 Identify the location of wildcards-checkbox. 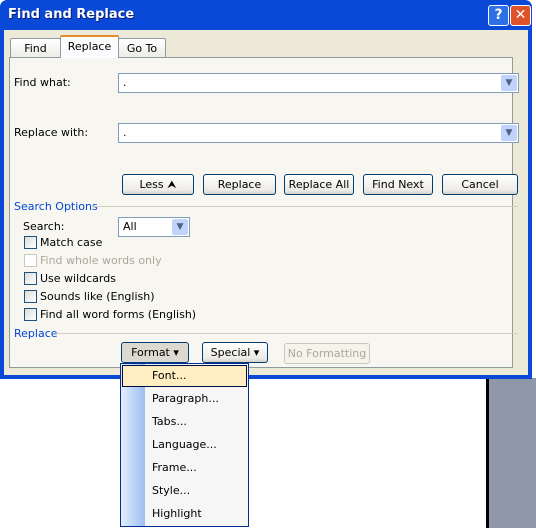
(30, 278).